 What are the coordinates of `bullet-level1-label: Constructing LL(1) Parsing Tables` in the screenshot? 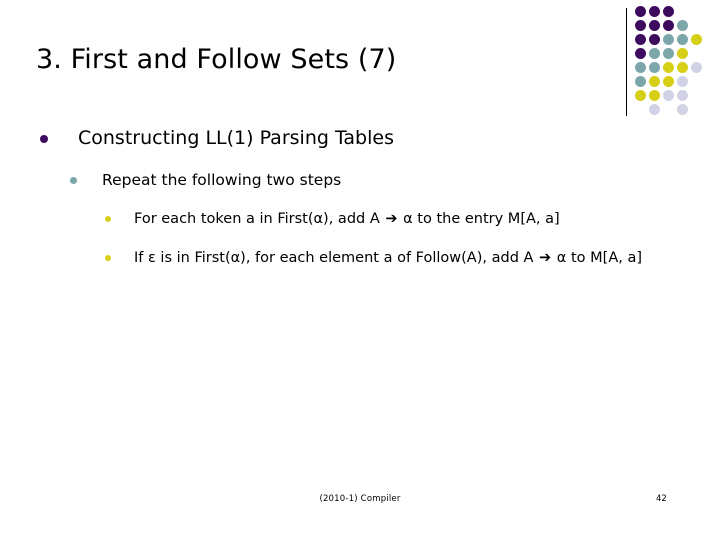 It's located at (236, 138).